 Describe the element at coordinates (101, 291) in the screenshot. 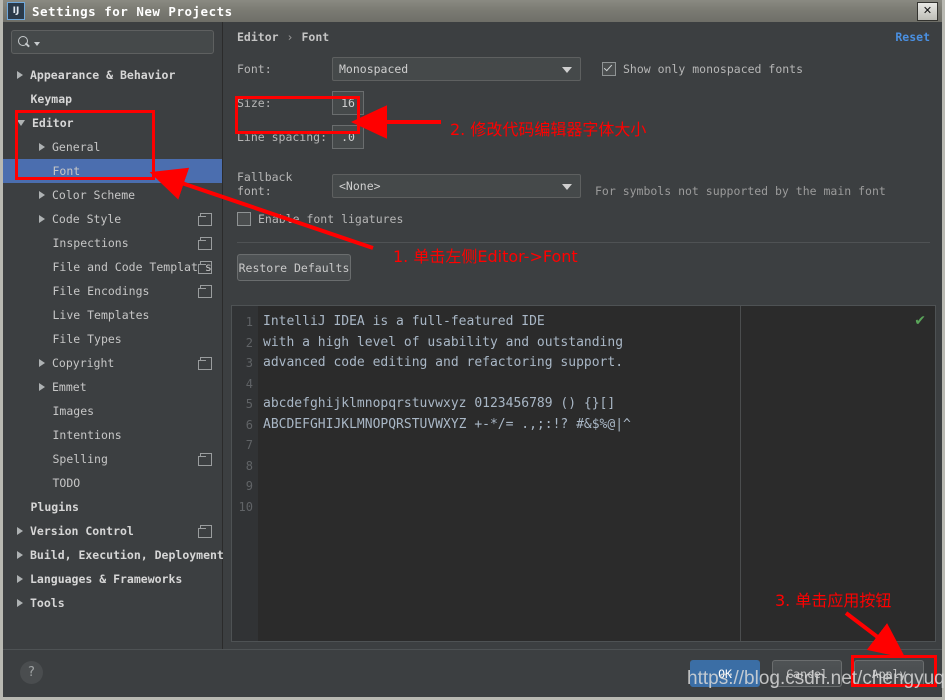

I see `sidebar-item-label: File Encodings` at that location.